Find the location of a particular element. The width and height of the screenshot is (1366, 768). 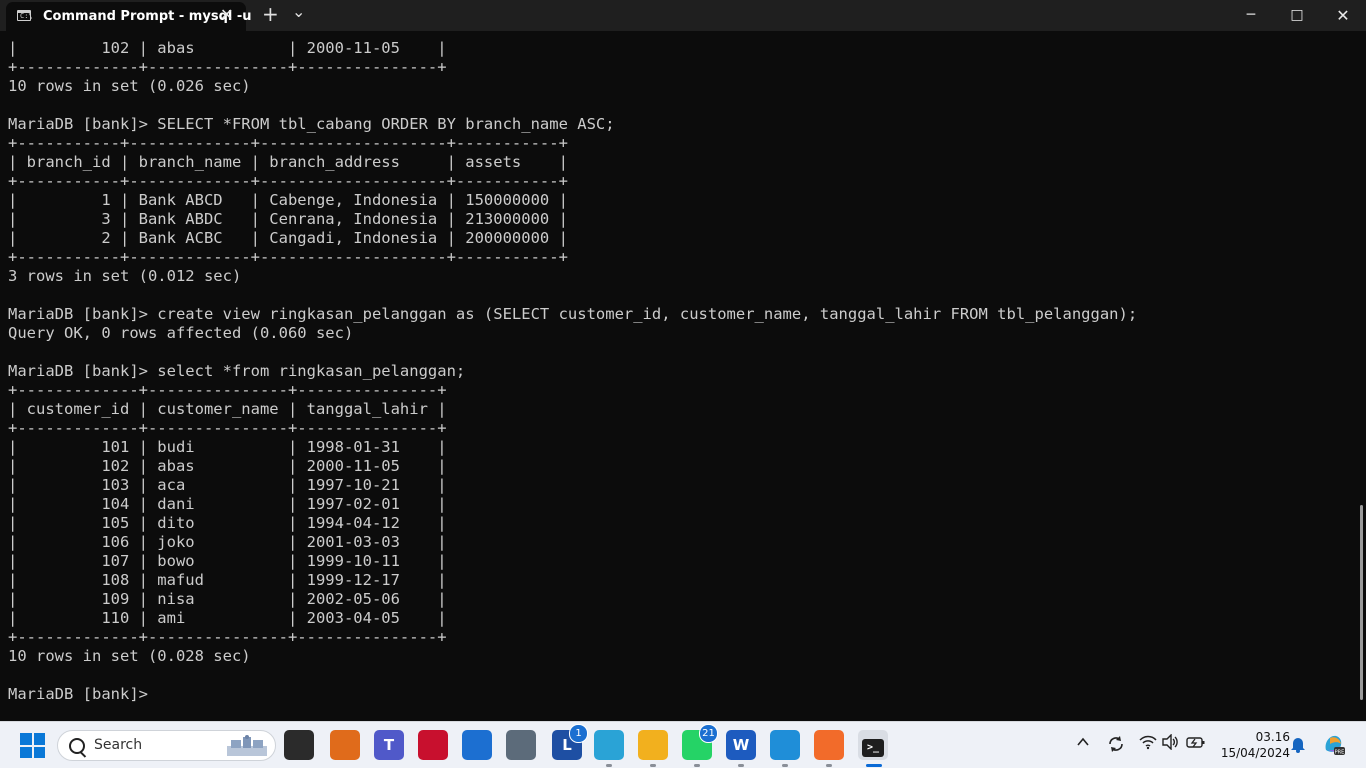

new-tab-button: + is located at coordinates (270, 14).